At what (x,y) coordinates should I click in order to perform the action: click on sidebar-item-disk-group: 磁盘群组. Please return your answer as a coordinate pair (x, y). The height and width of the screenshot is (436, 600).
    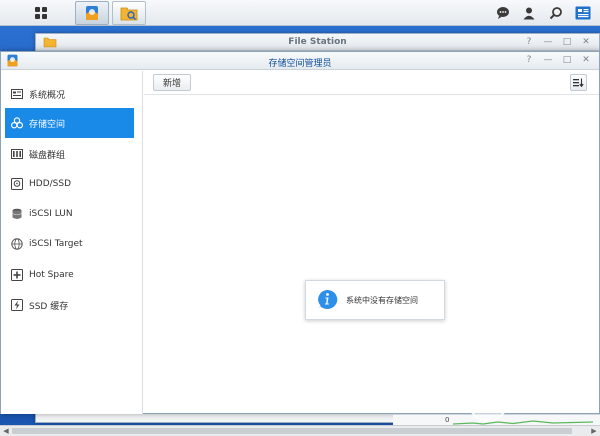
    Looking at the image, I should click on (69, 154).